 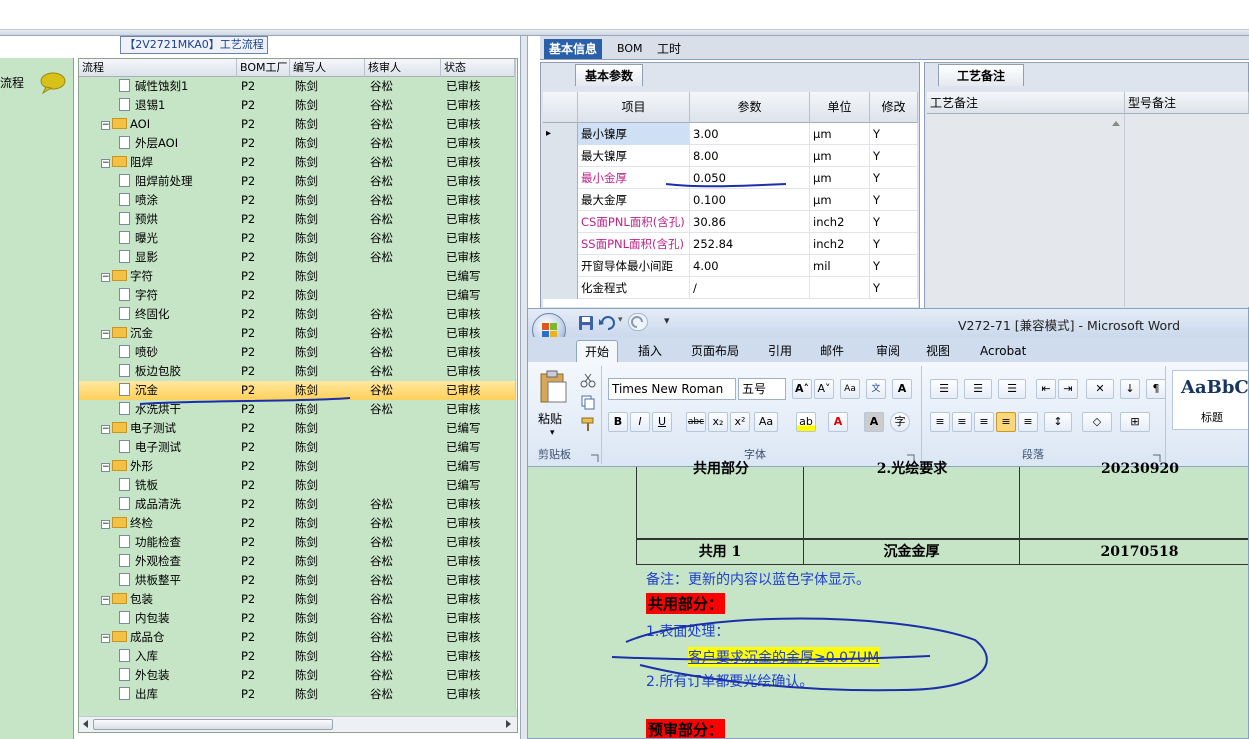 What do you see at coordinates (696, 422) in the screenshot?
I see `strikethrough-icon: abc` at bounding box center [696, 422].